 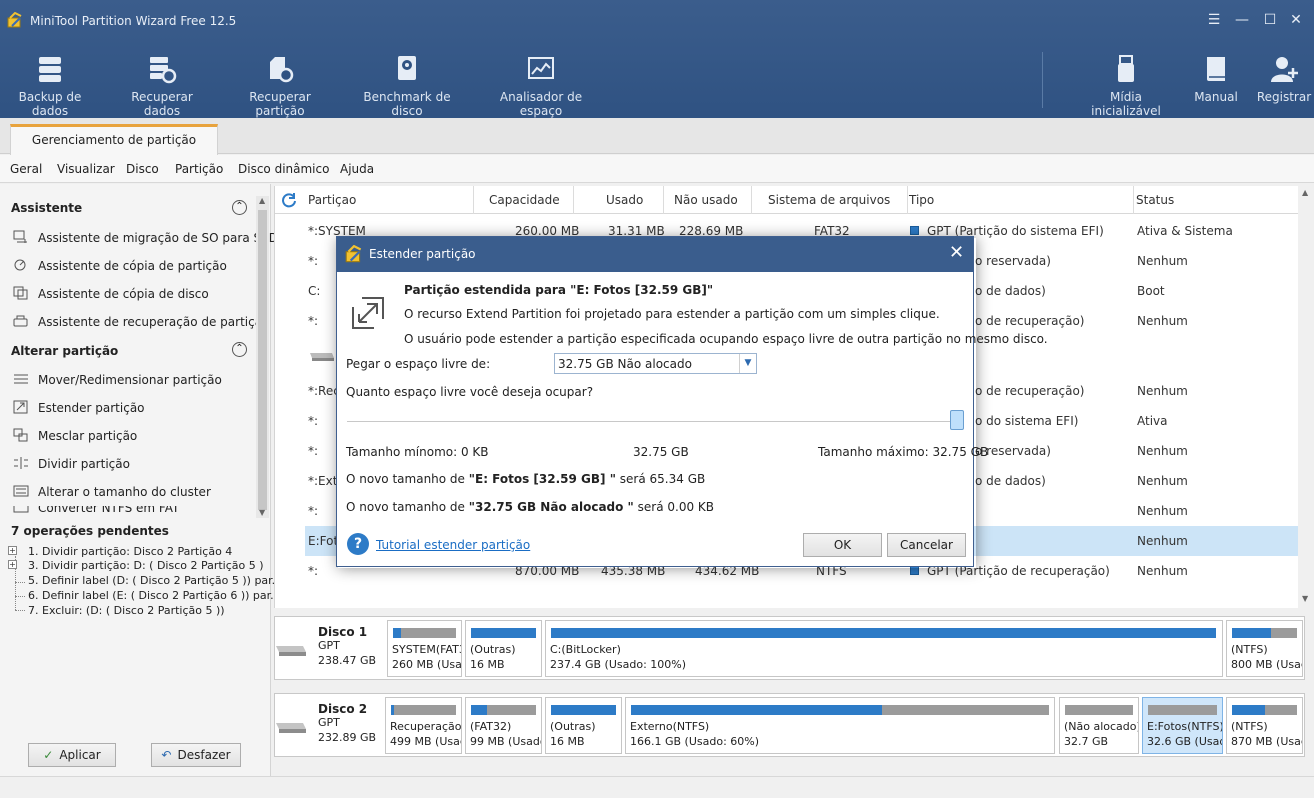 I want to click on sidebar-item-copy-partition: Assistente de cópia de partição, so click(x=120, y=268).